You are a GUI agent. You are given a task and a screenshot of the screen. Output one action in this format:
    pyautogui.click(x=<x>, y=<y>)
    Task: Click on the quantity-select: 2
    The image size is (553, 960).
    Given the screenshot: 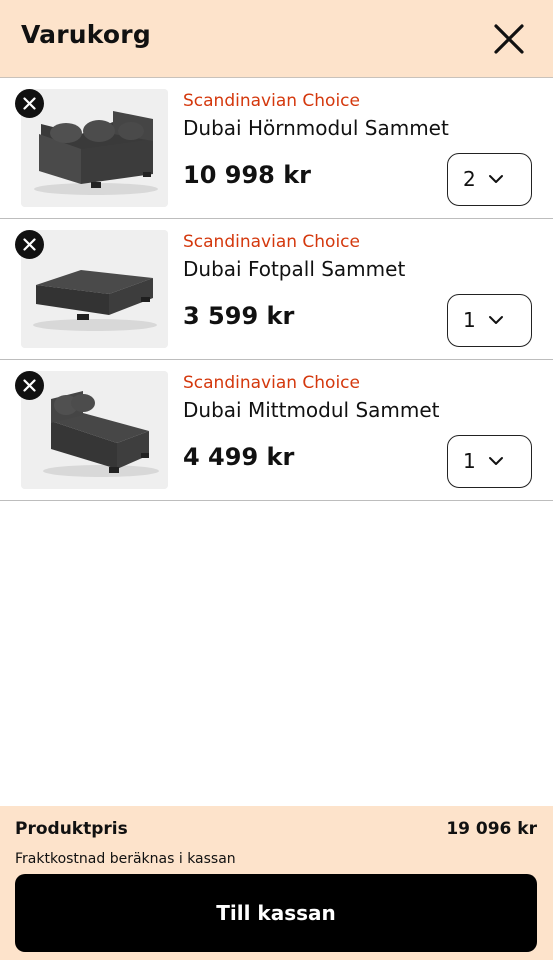 What is the action you would take?
    pyautogui.click(x=489, y=179)
    